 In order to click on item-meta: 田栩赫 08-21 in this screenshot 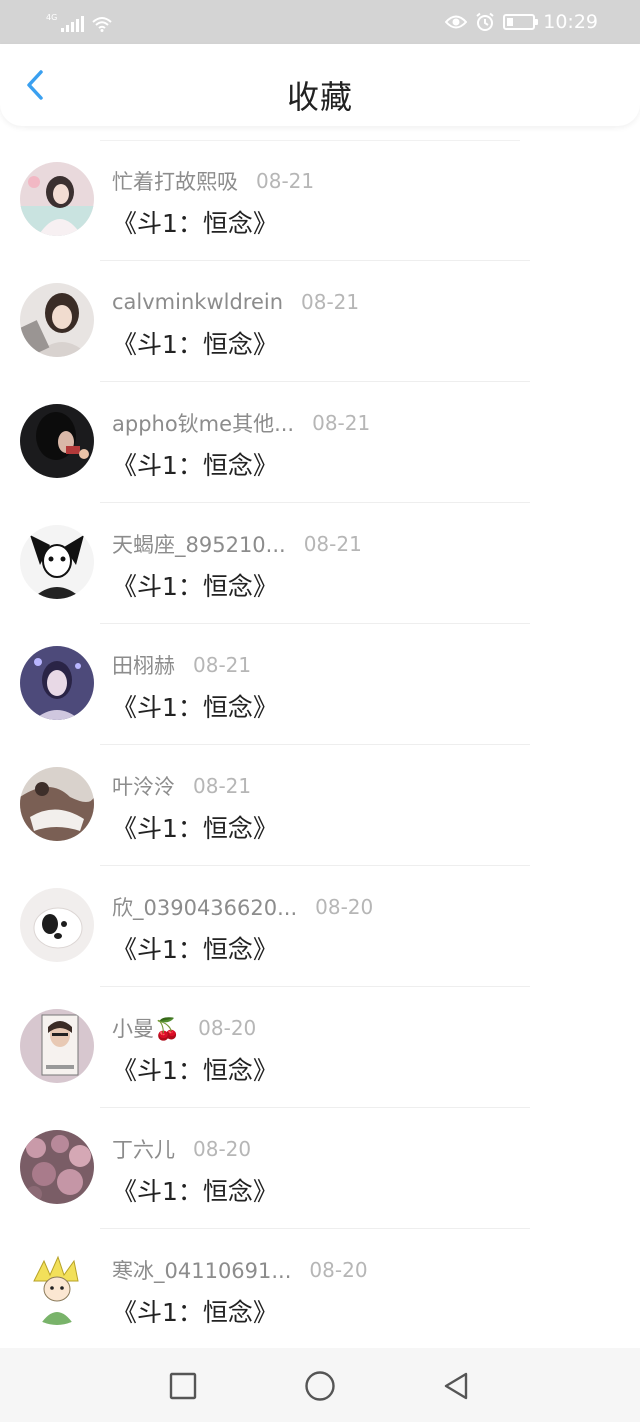, I will do `click(181, 665)`.